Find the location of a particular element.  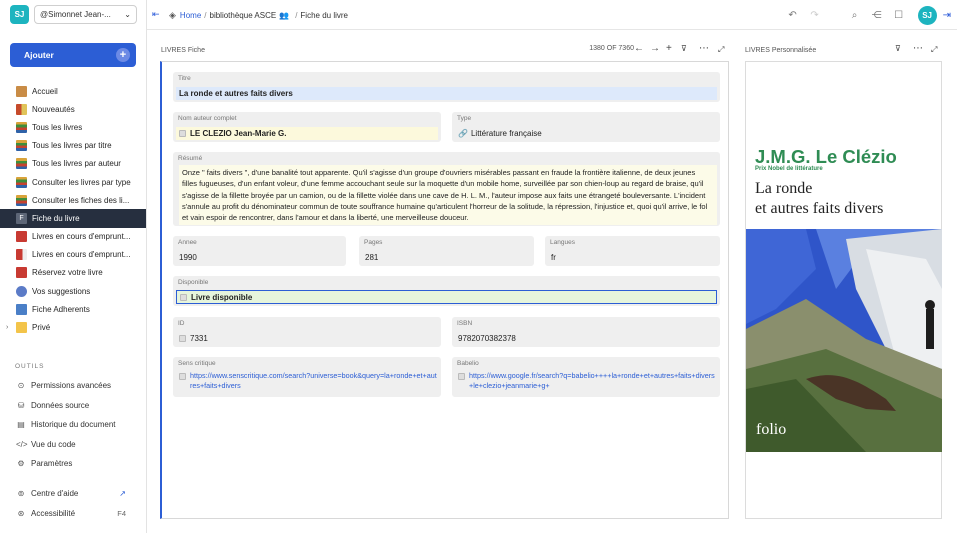

nav-item-nouveautes: Nouveautés is located at coordinates (73, 109).